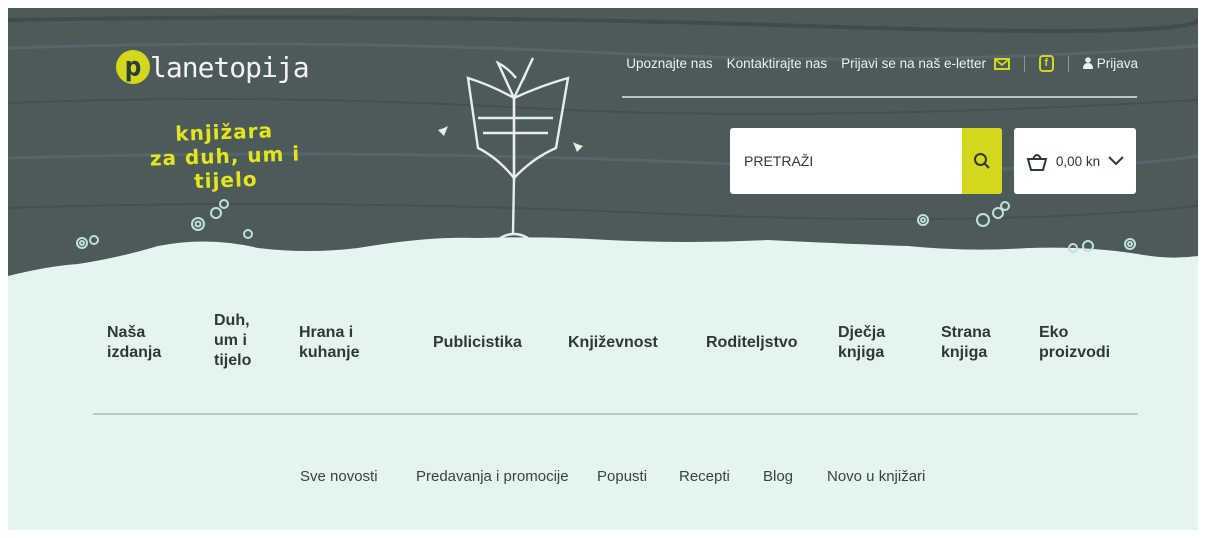 This screenshot has width=1207, height=538. Describe the element at coordinates (778, 476) in the screenshot. I see `subnav-item-blog: Blog` at that location.